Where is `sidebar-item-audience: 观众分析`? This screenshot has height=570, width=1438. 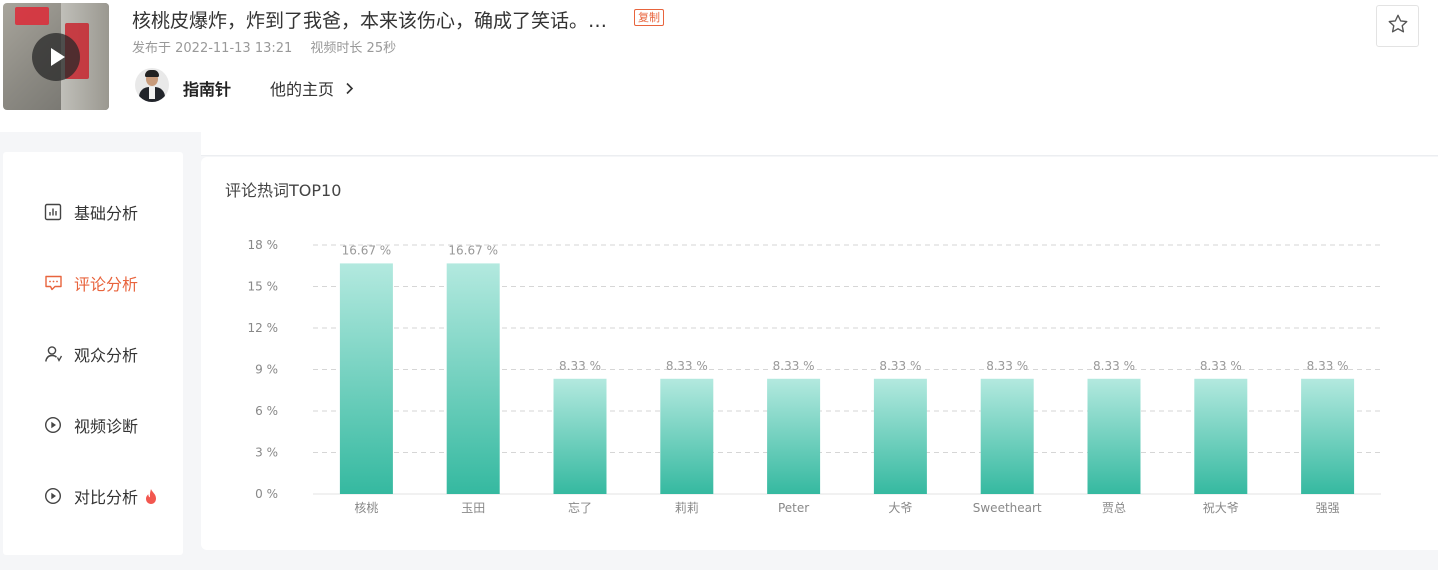
sidebar-item-audience: 观众分析 is located at coordinates (90, 354).